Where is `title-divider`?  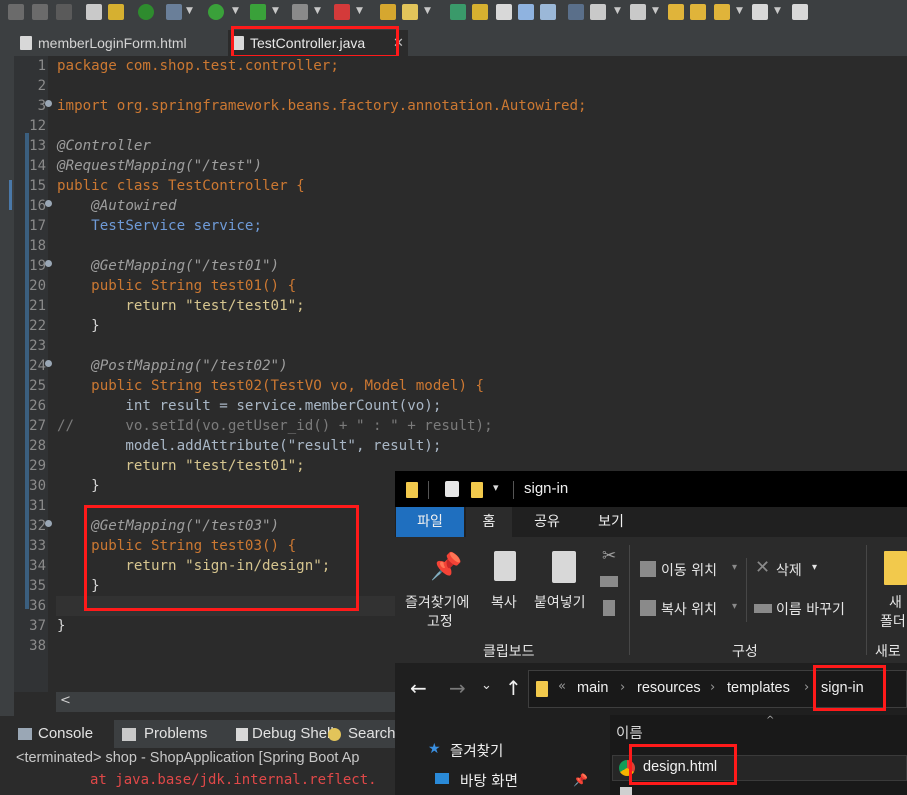
title-divider is located at coordinates (428, 490).